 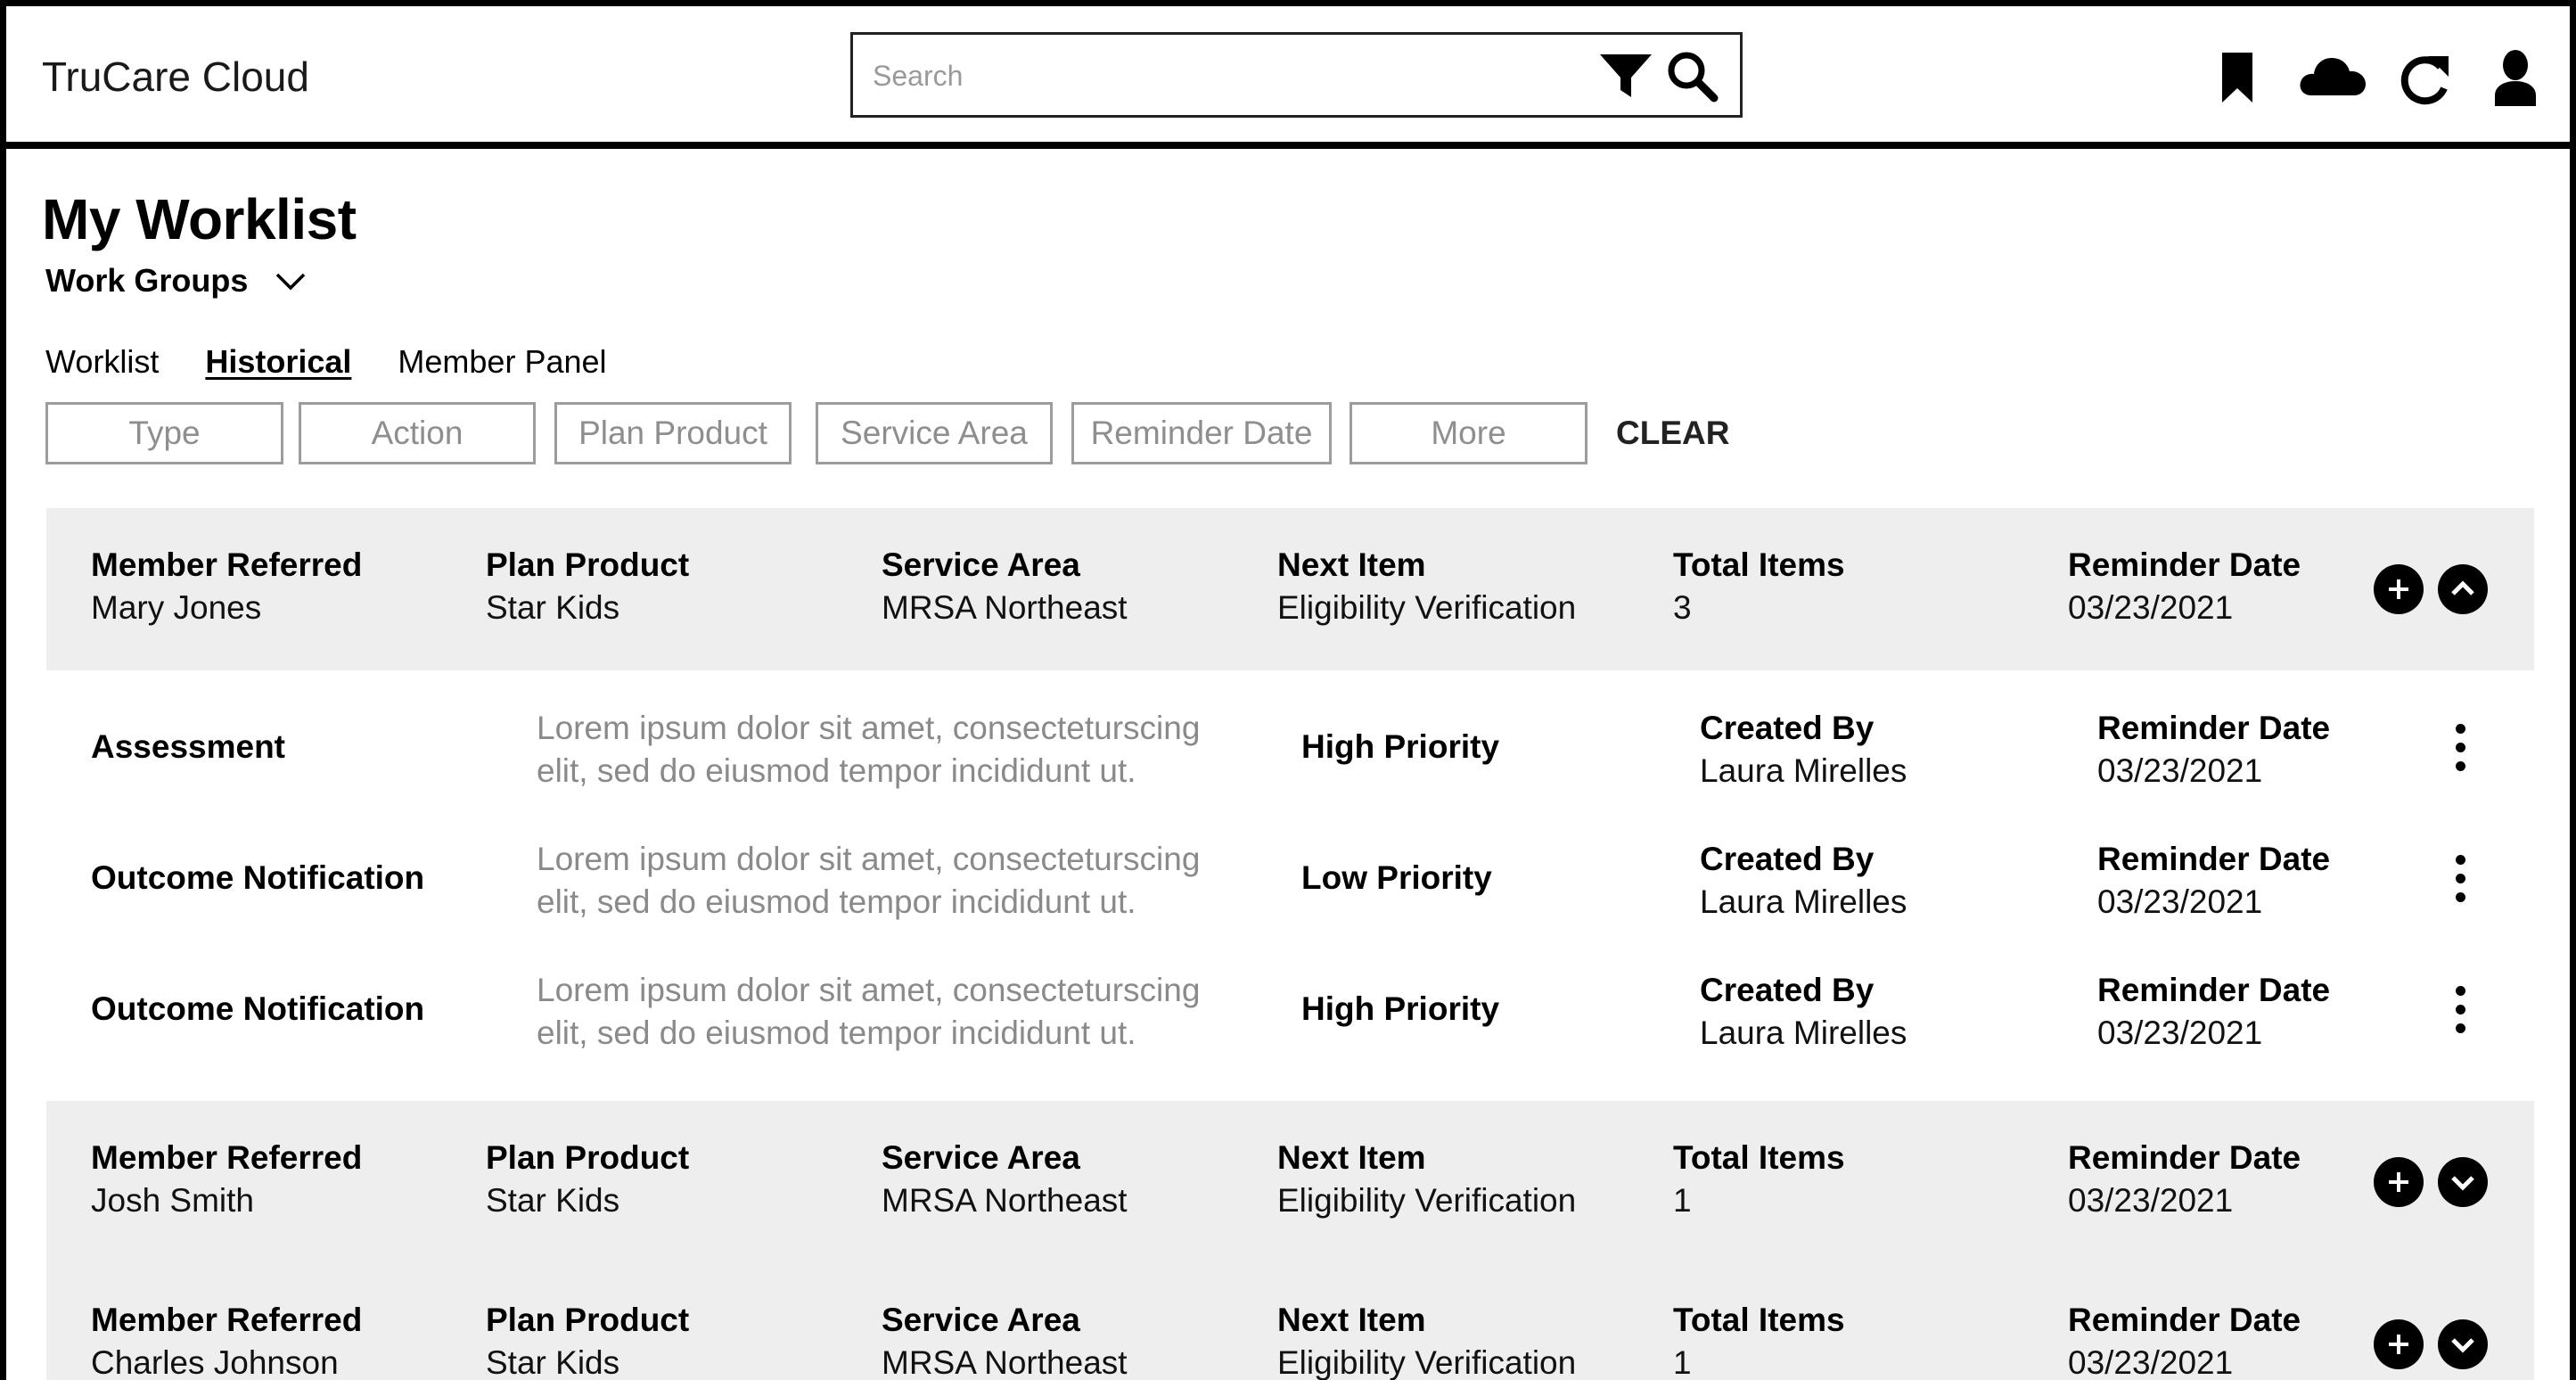 What do you see at coordinates (1692, 76) in the screenshot?
I see `search-icon` at bounding box center [1692, 76].